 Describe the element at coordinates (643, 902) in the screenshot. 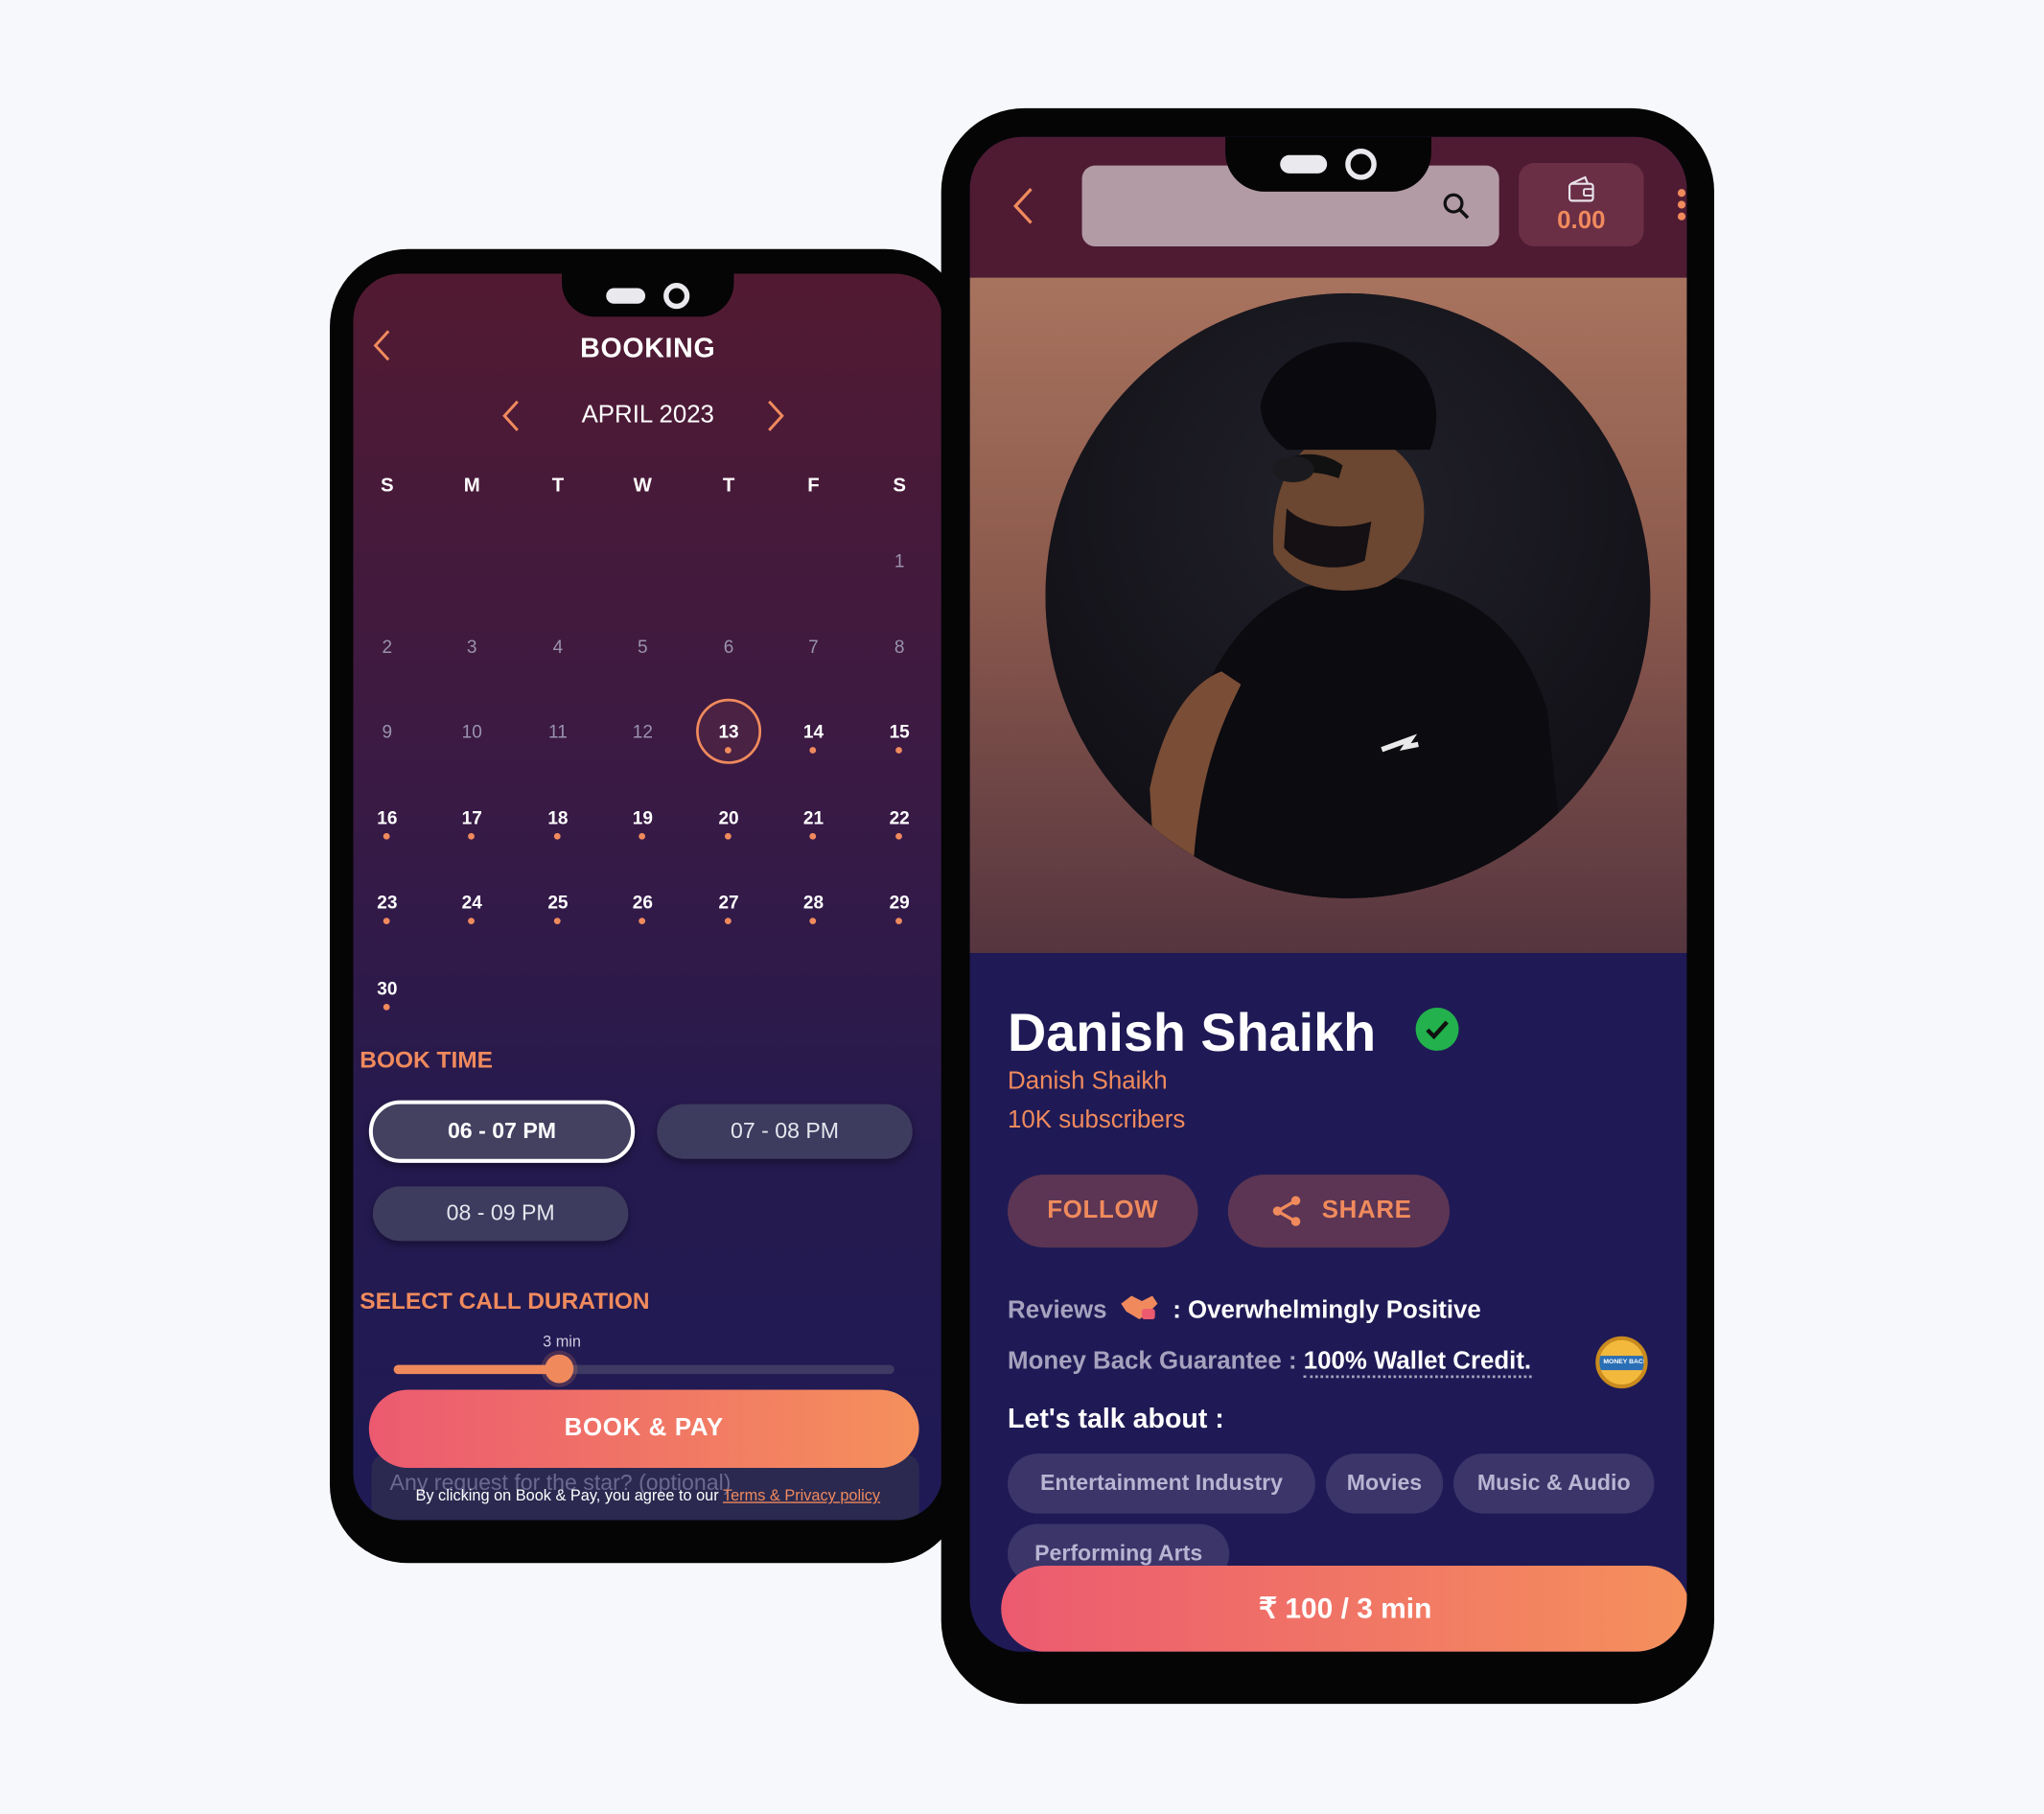

I see `calendar-day: 26` at that location.